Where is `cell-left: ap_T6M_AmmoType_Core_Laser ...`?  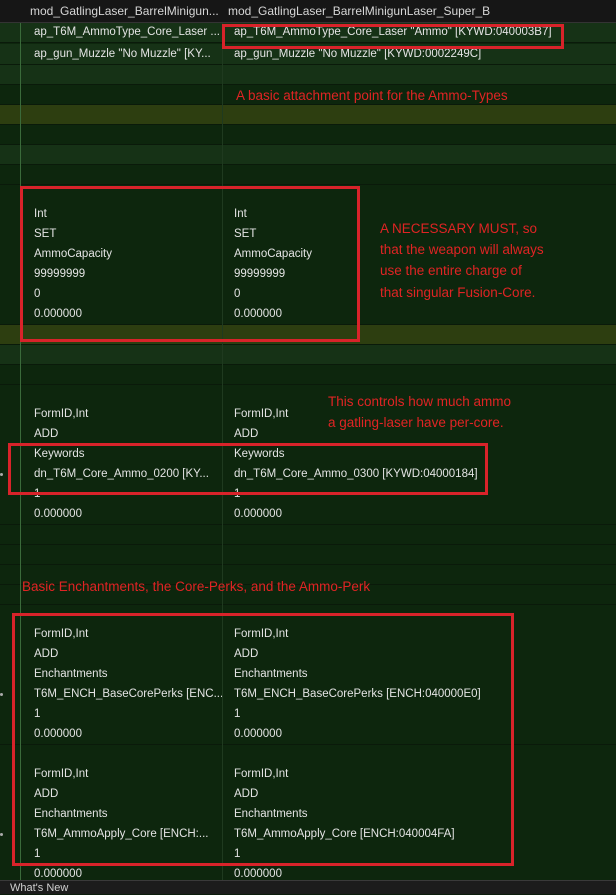
cell-left: ap_T6M_AmmoType_Core_Laser ... is located at coordinates (127, 32).